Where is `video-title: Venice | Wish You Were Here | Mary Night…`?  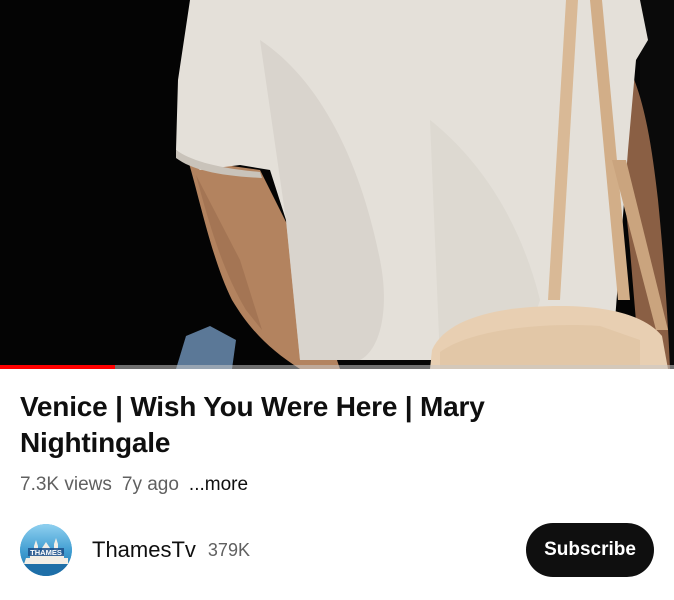 video-title: Venice | Wish You Were Here | Mary Night… is located at coordinates (320, 425).